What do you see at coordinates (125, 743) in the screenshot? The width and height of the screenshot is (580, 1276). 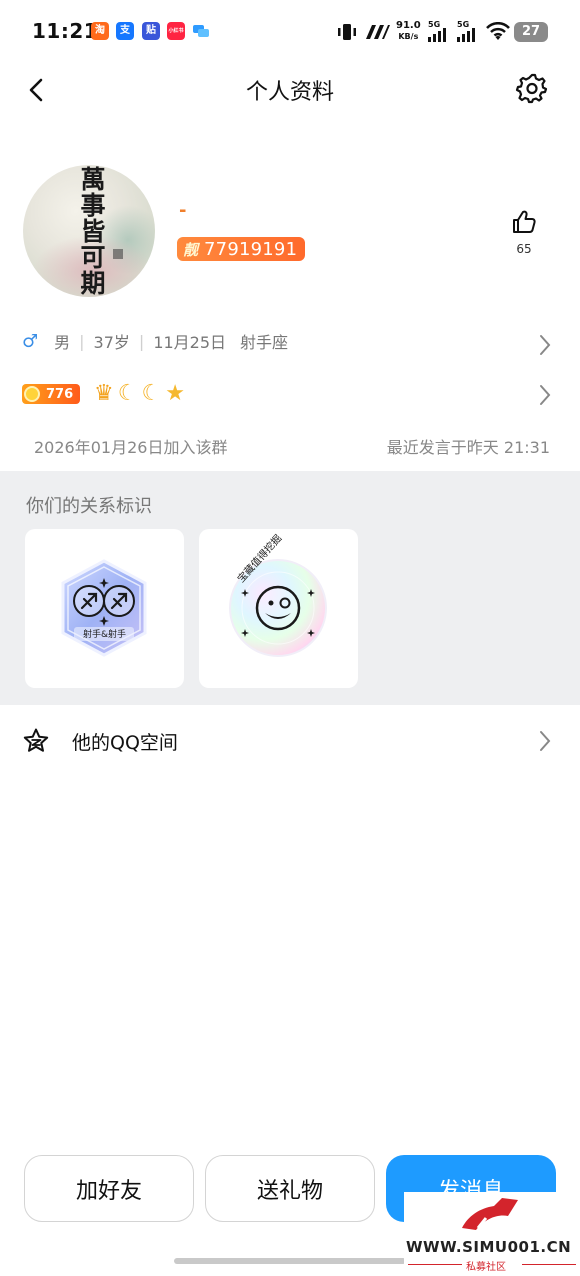 I see `qzone-label: 他的QQ空间` at bounding box center [125, 743].